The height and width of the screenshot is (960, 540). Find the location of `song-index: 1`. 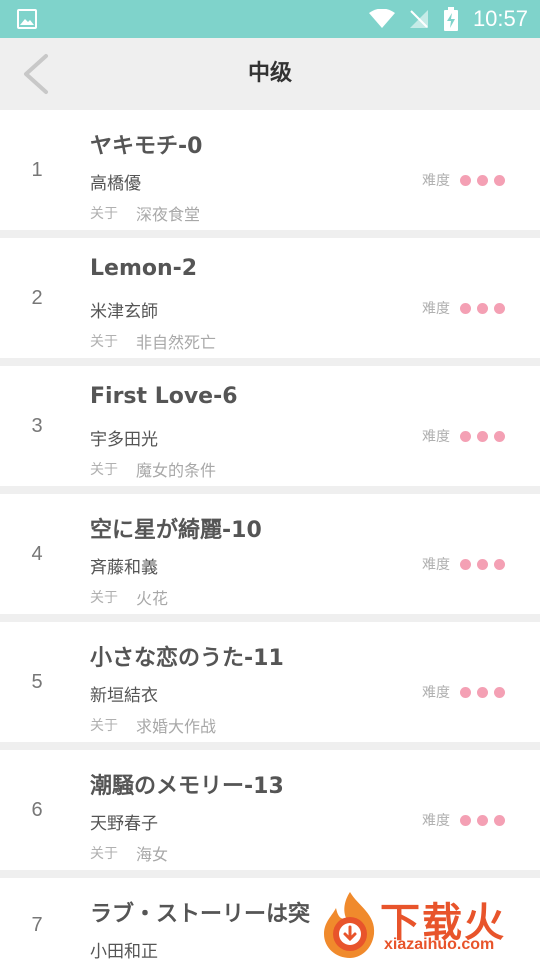

song-index: 1 is located at coordinates (37, 169).